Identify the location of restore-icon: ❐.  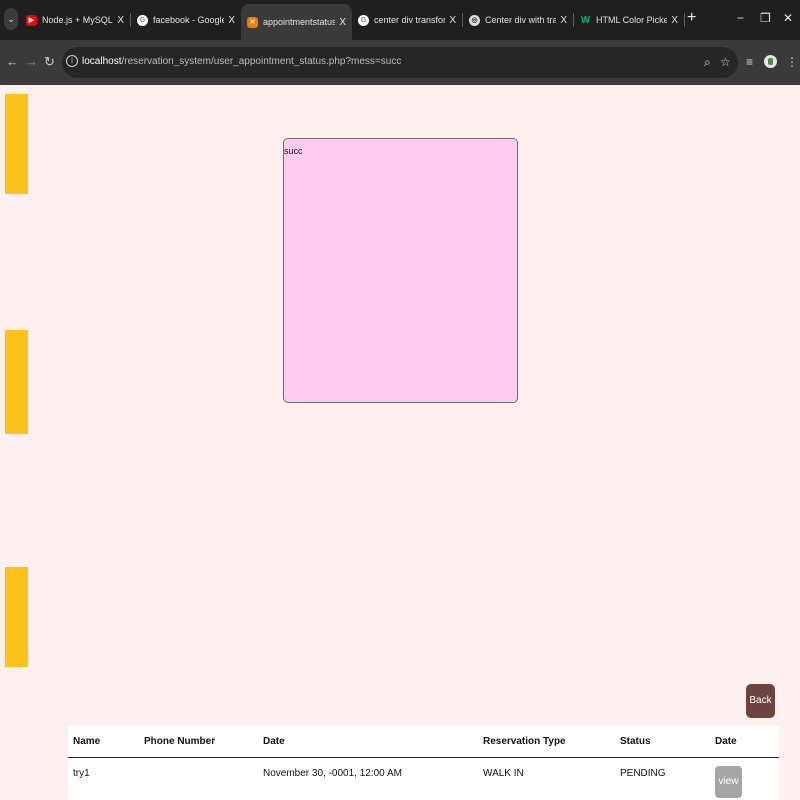
(765, 18).